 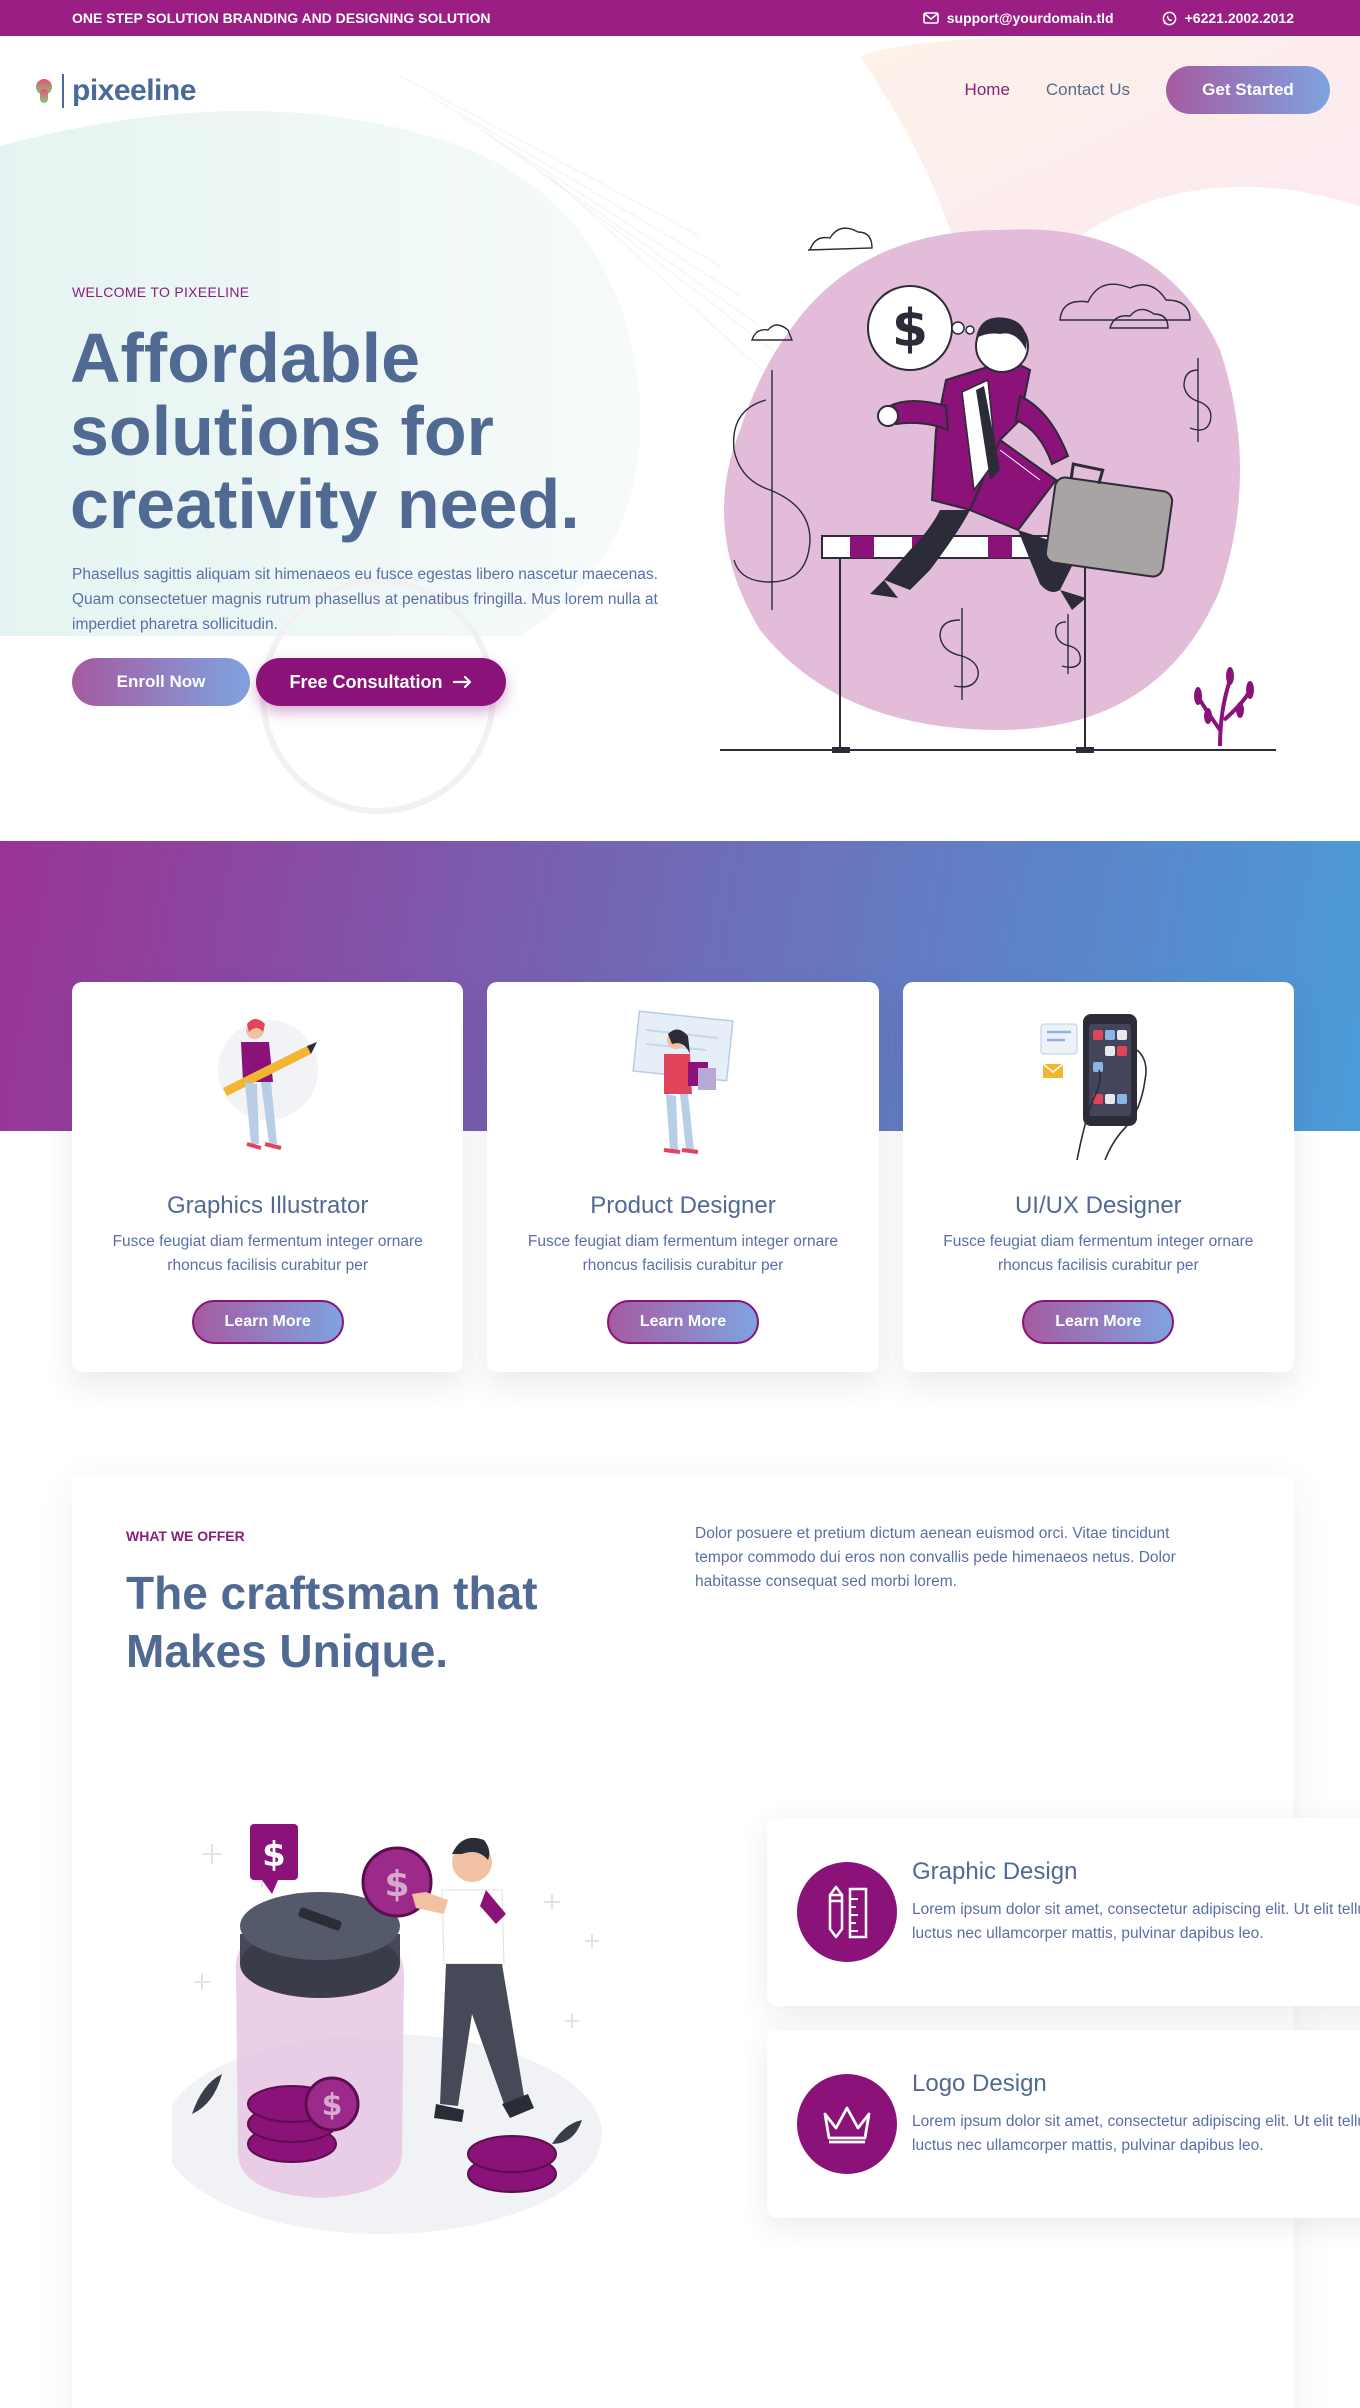 What do you see at coordinates (63, 91) in the screenshot?
I see `logo-divider` at bounding box center [63, 91].